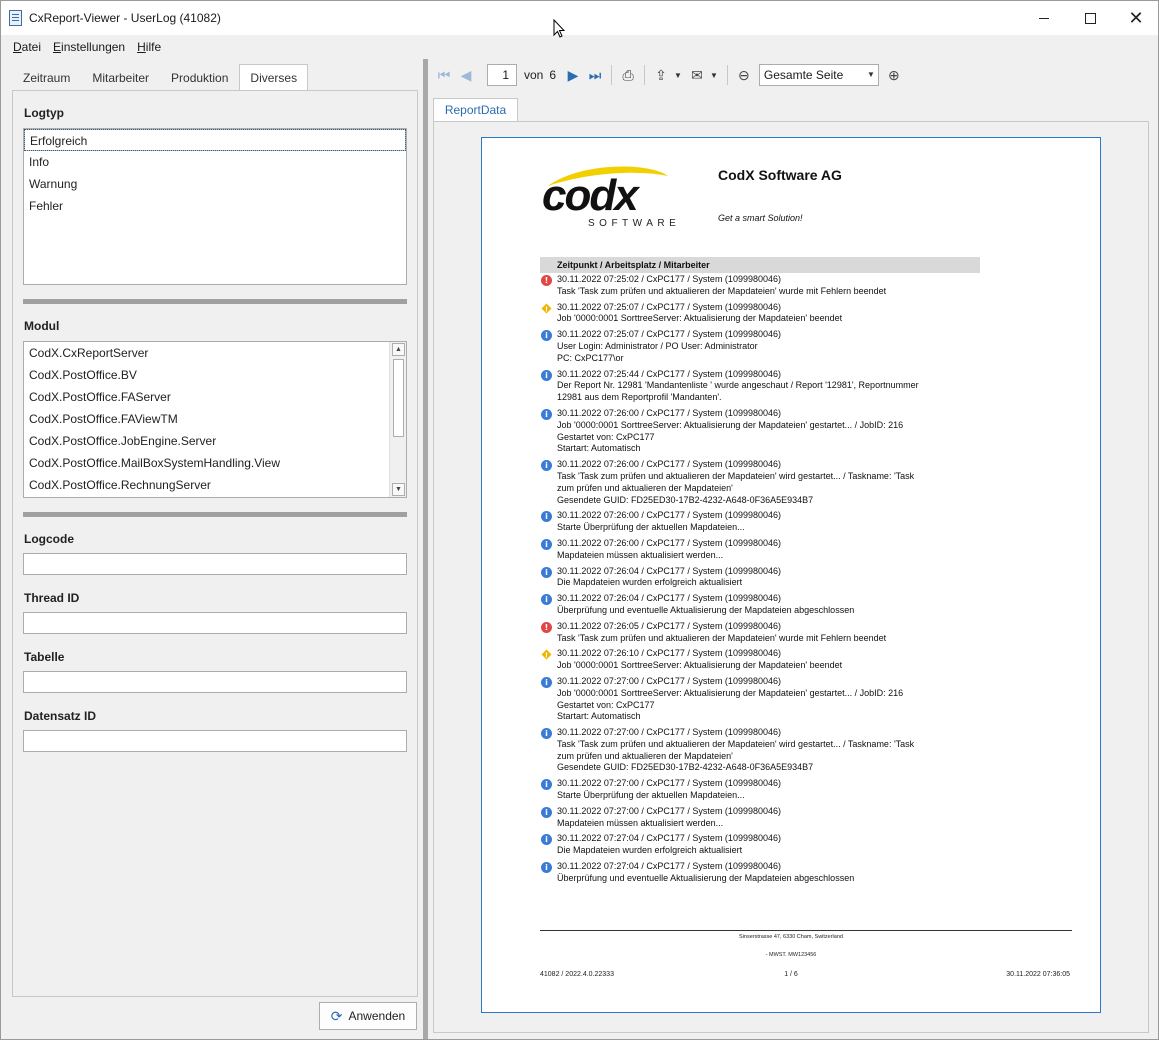  I want to click on maximize-button, so click(1090, 18).